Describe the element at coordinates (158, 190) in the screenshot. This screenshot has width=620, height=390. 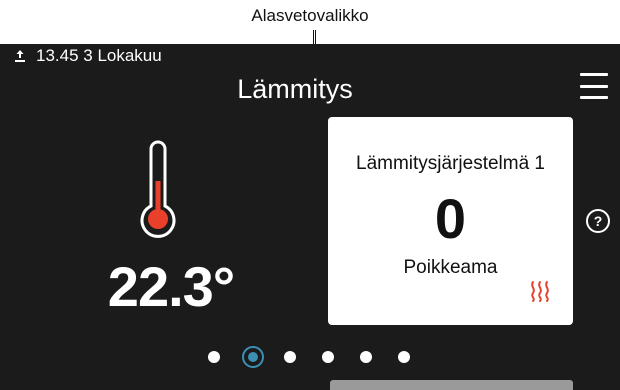
I see `thermometer-icon` at that location.